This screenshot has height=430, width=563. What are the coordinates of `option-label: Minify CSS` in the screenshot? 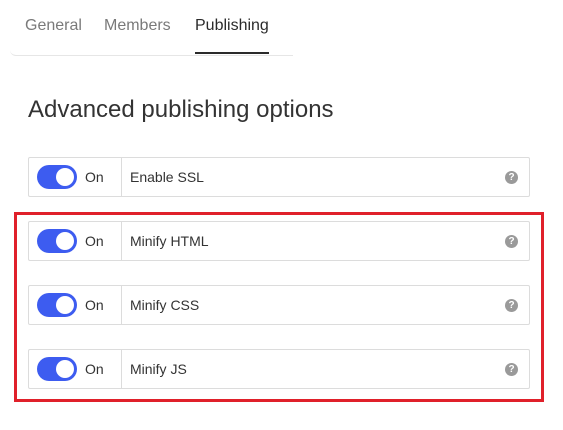 It's located at (165, 305).